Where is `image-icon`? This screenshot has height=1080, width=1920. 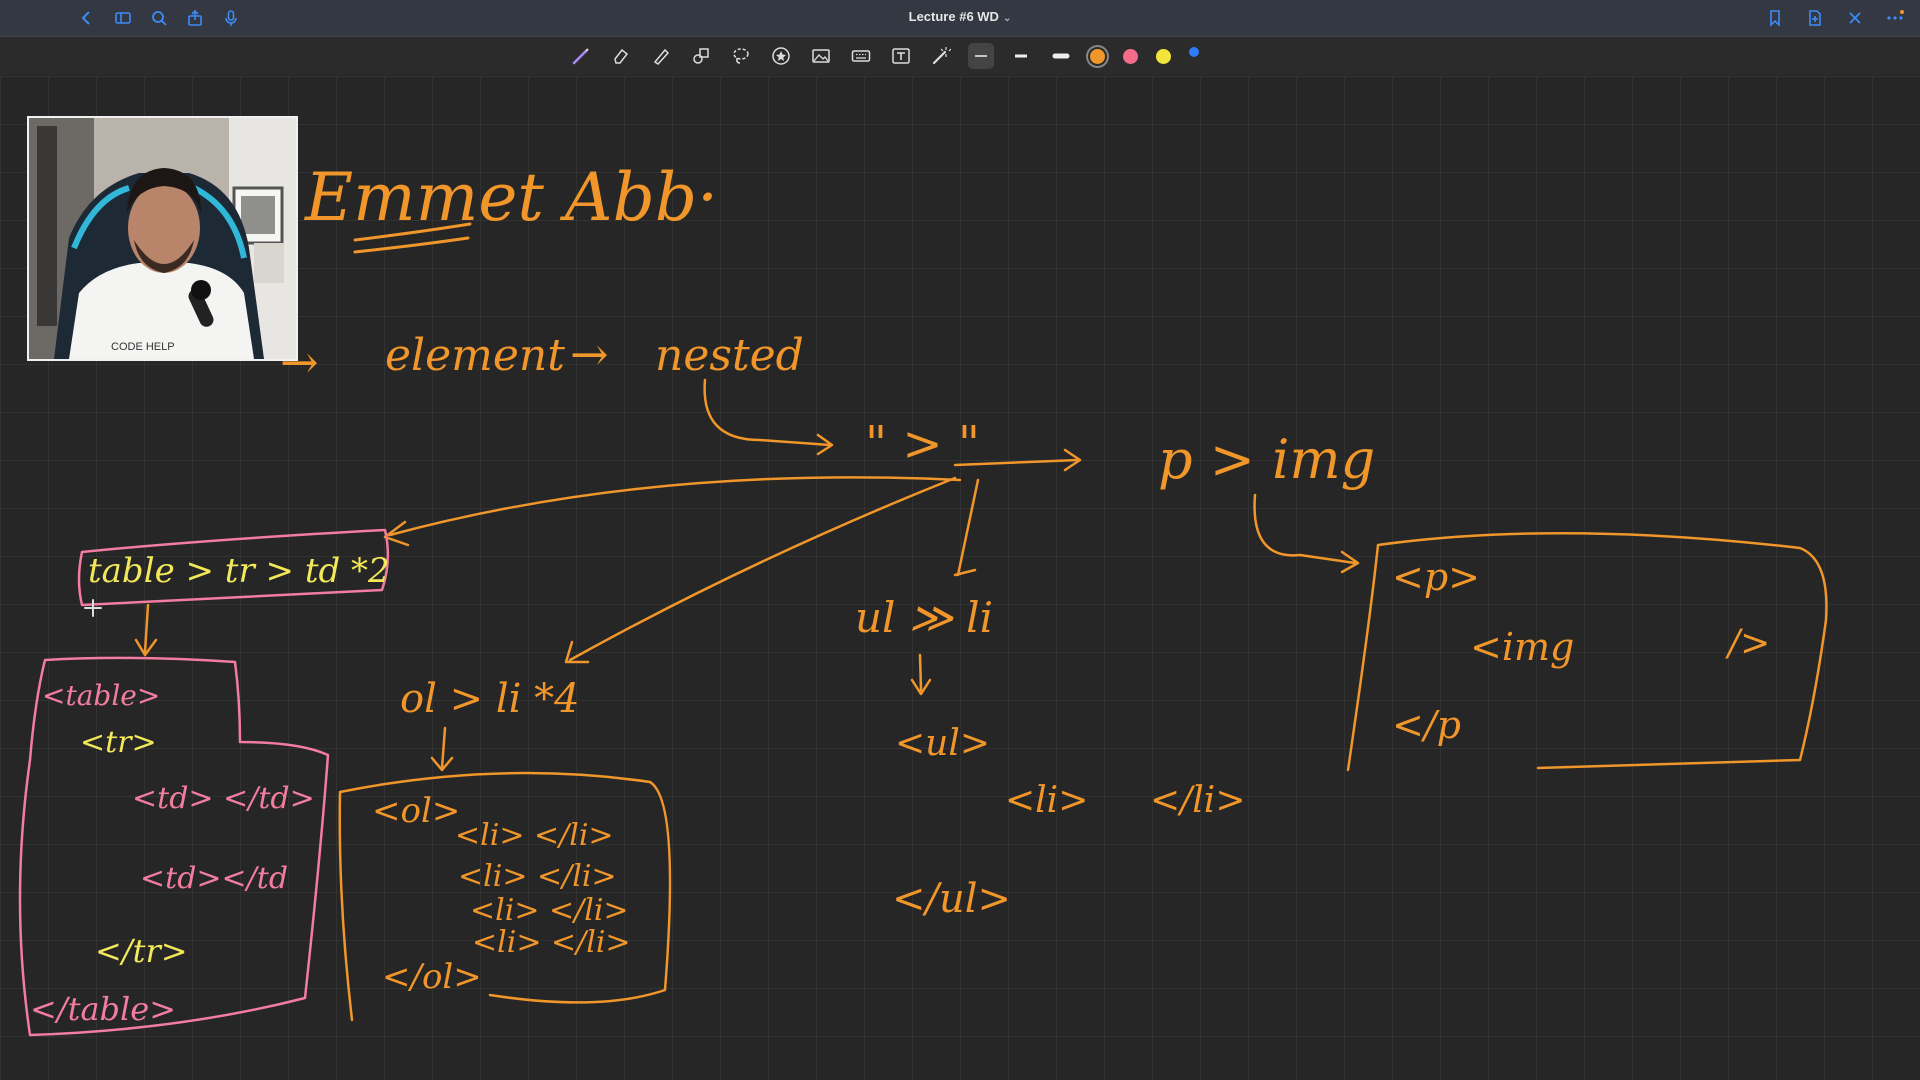 image-icon is located at coordinates (821, 56).